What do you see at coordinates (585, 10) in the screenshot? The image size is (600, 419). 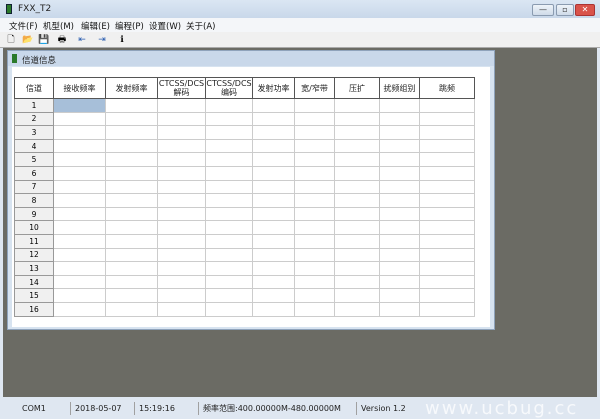 I see `close-button: ✕` at bounding box center [585, 10].